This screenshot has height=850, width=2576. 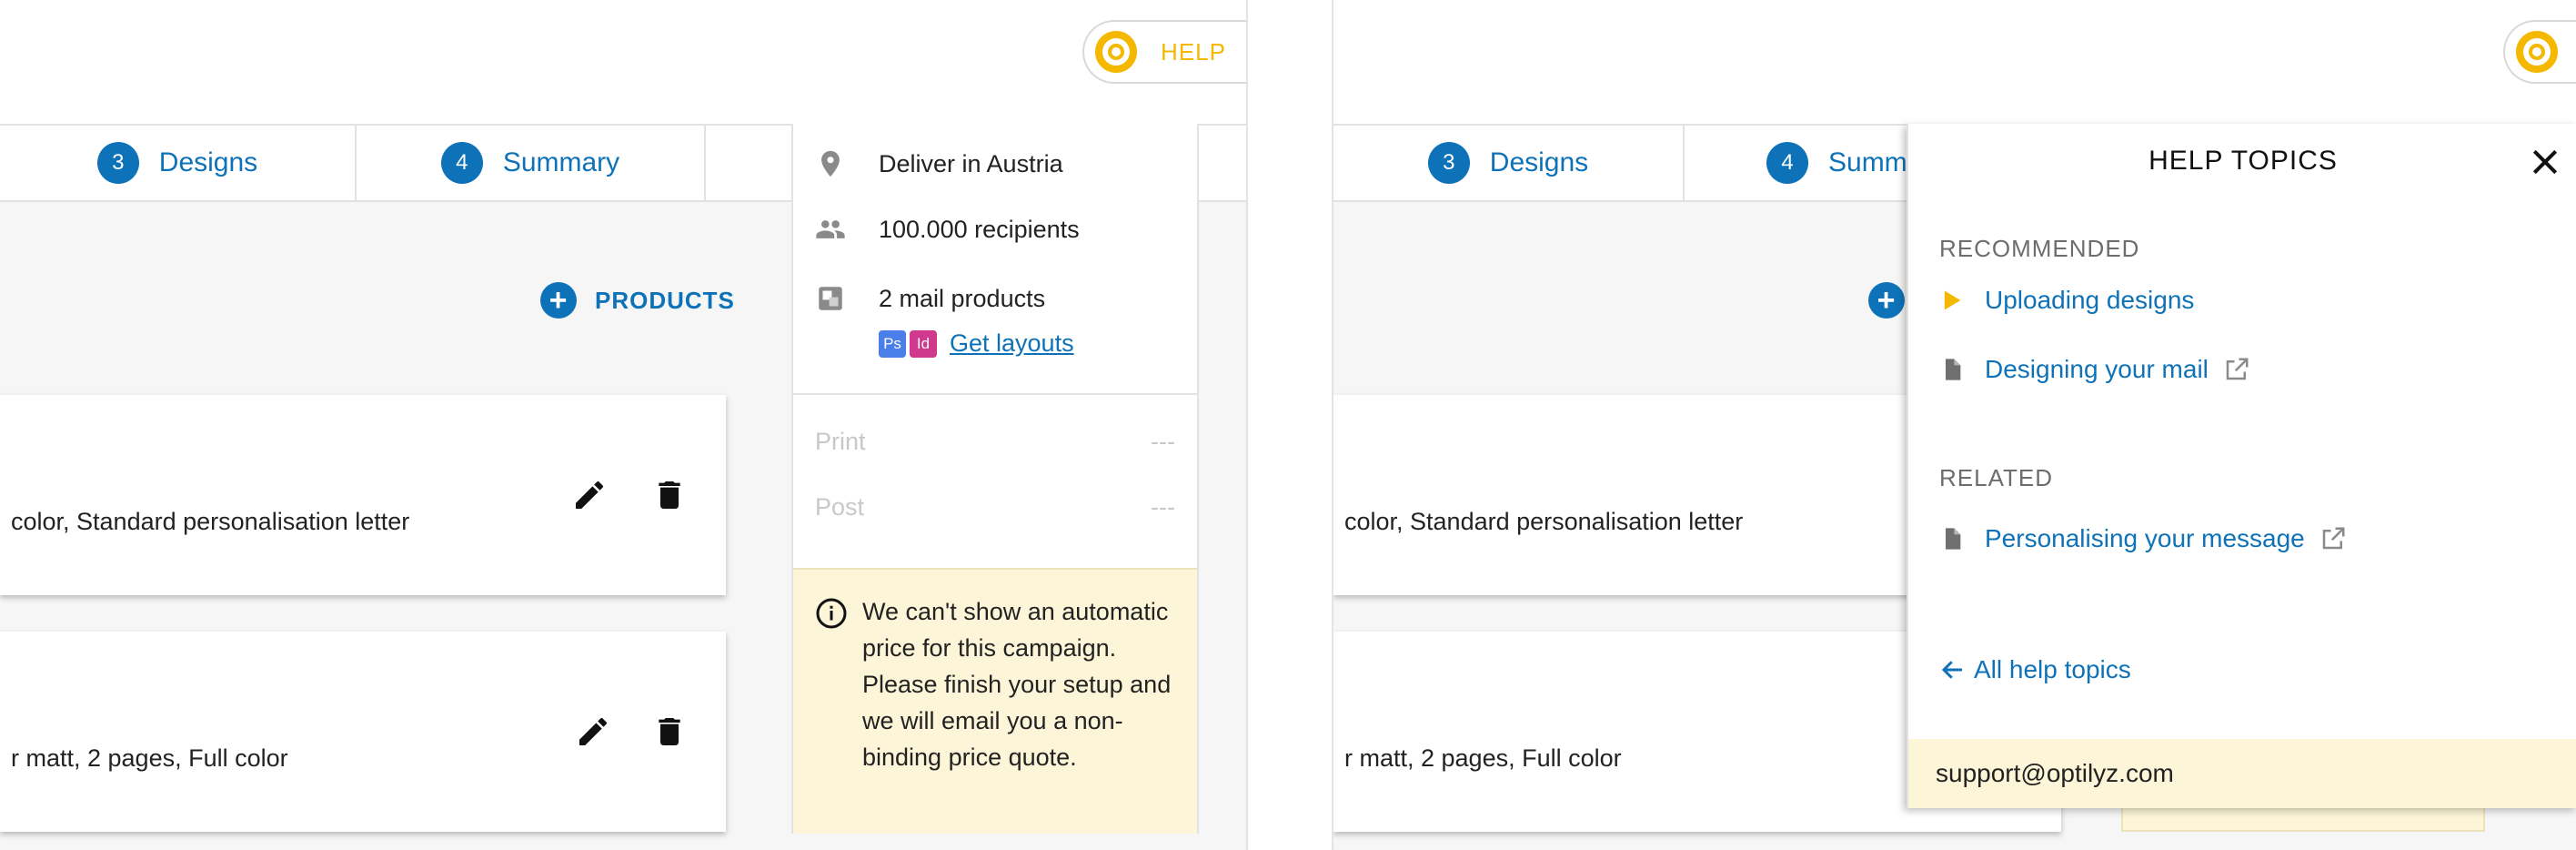 What do you see at coordinates (561, 162) in the screenshot?
I see `step-label: Summary` at bounding box center [561, 162].